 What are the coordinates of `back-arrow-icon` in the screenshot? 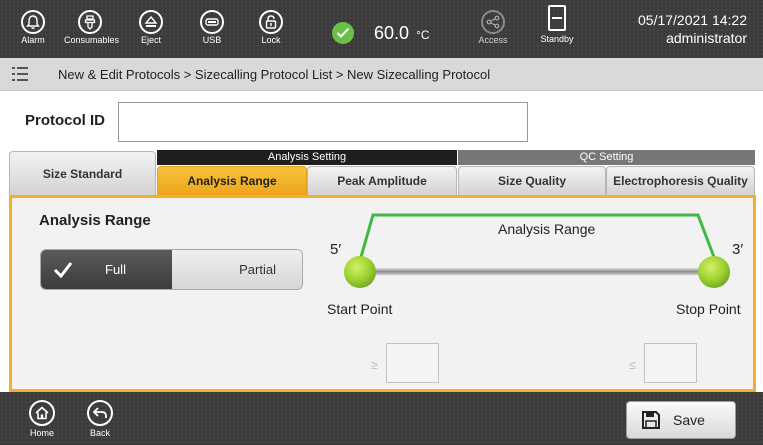 It's located at (100, 413).